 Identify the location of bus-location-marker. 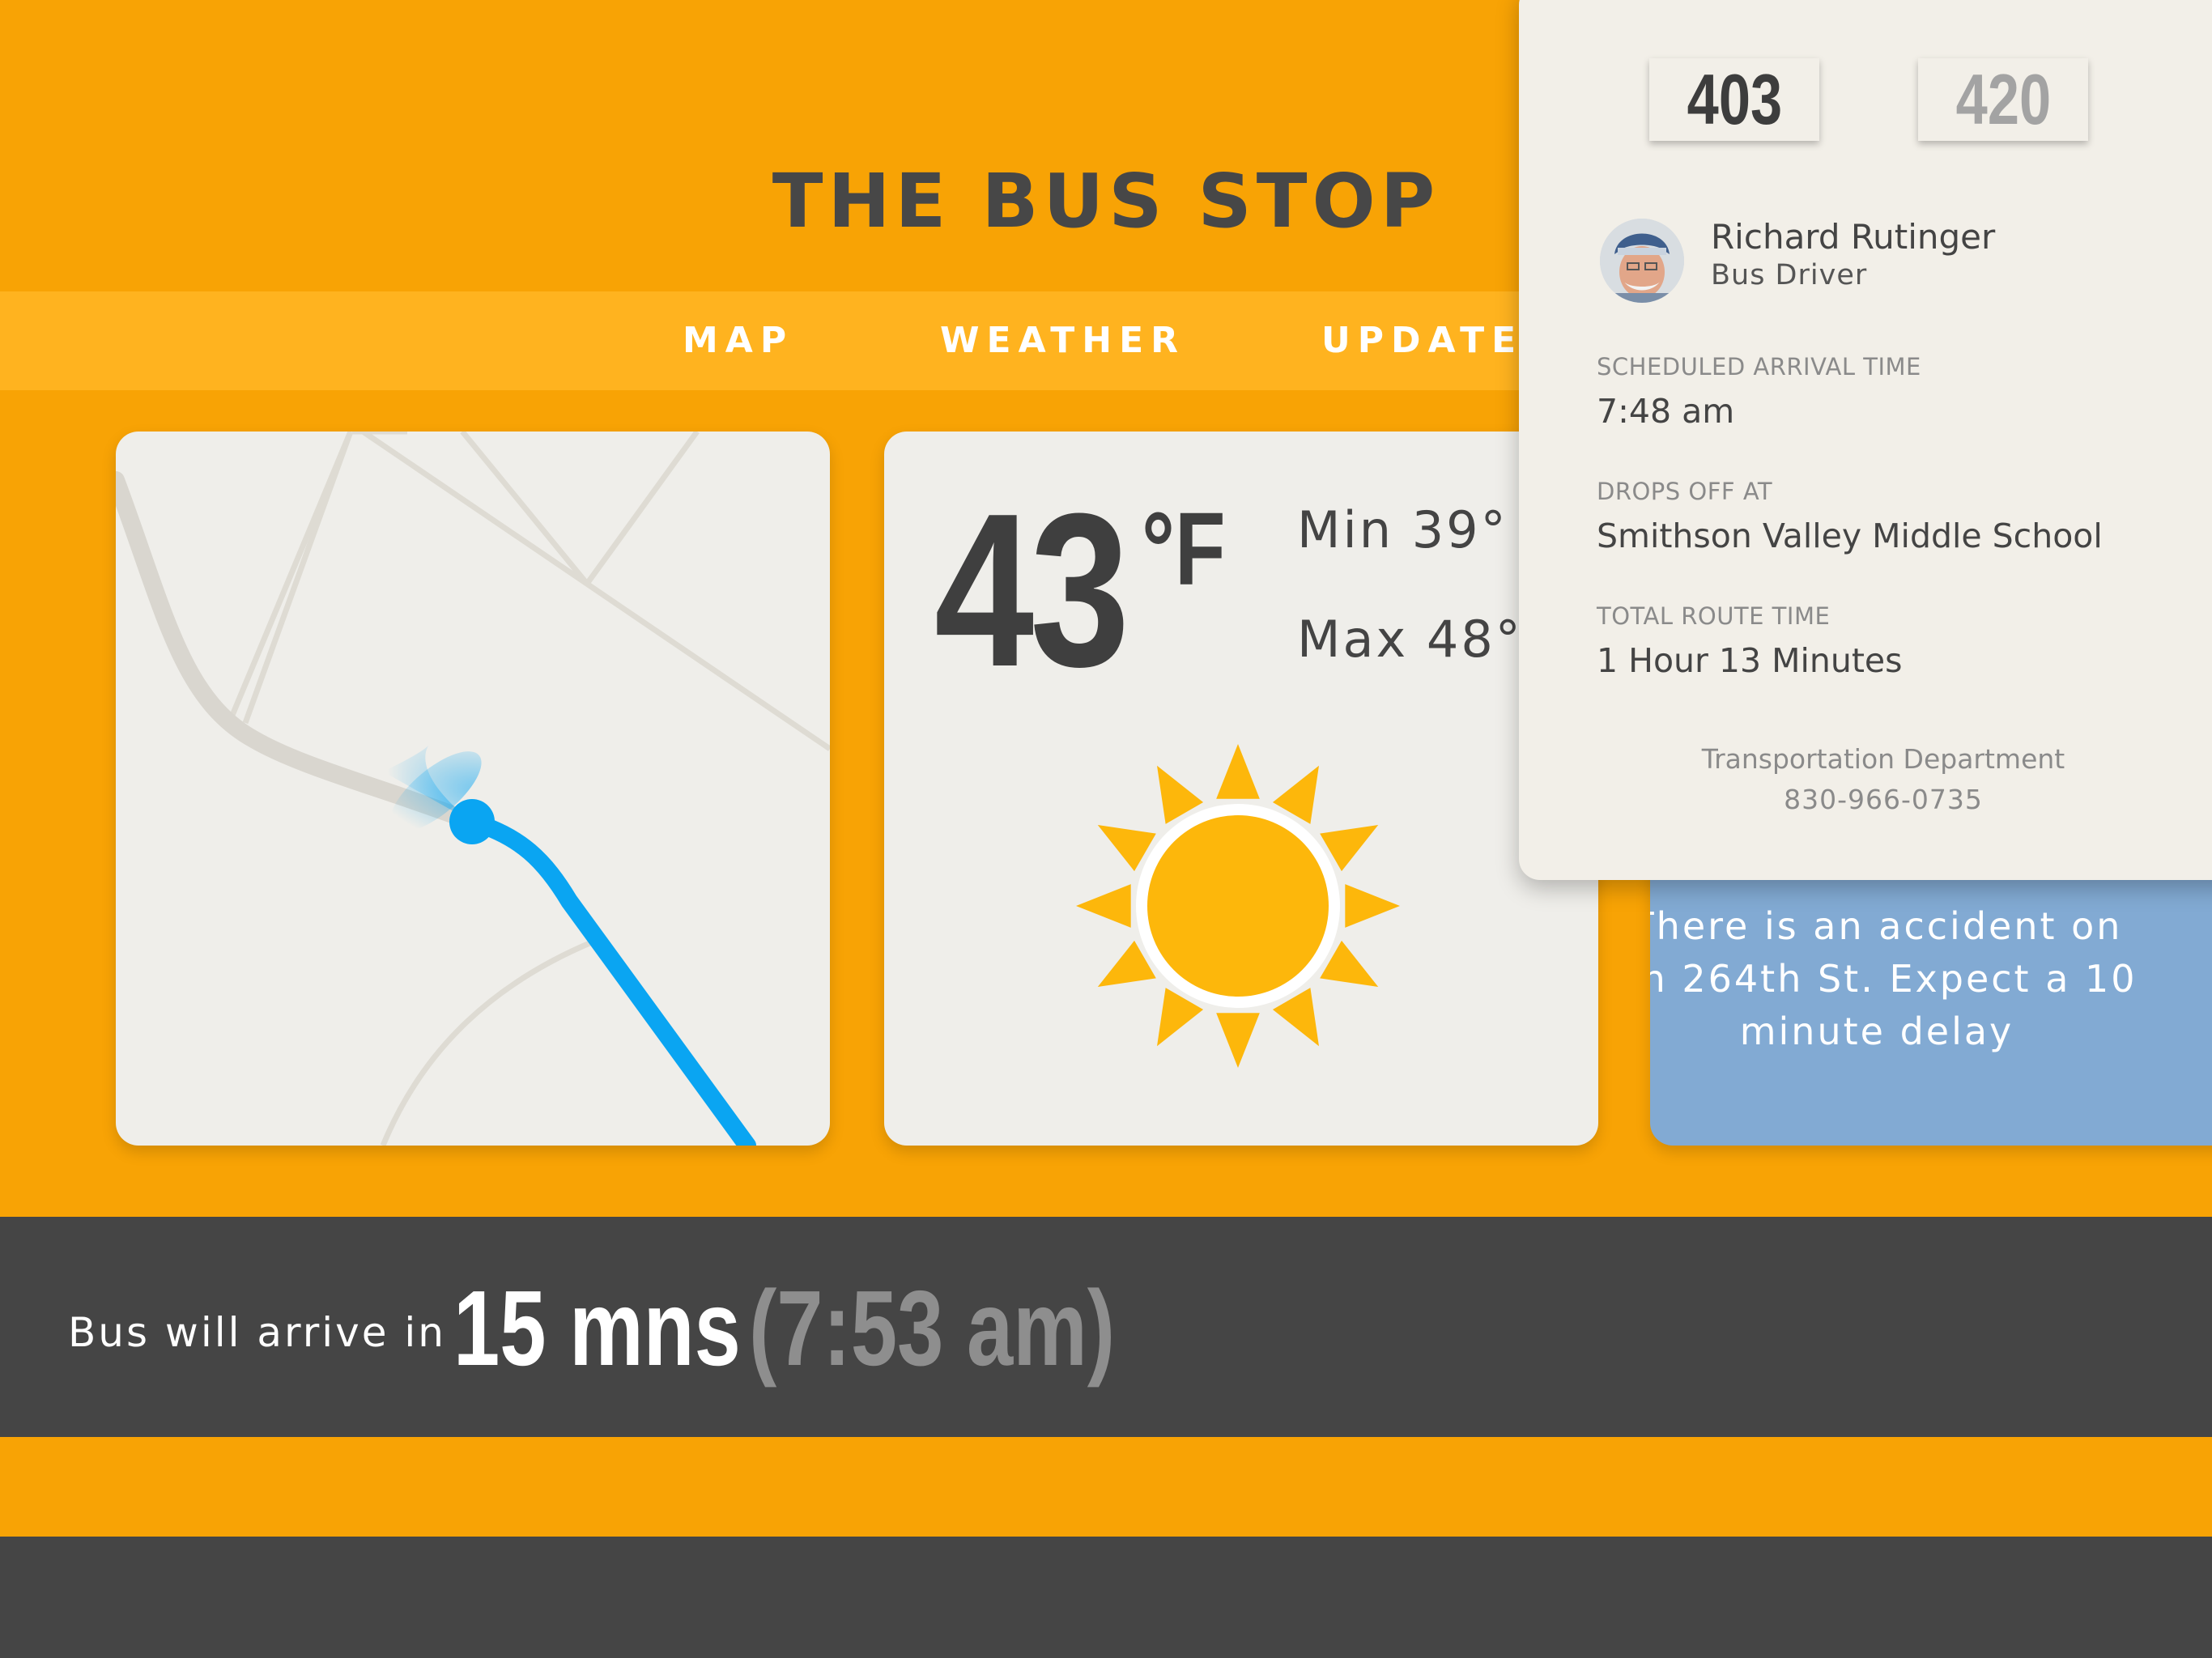
(472, 821).